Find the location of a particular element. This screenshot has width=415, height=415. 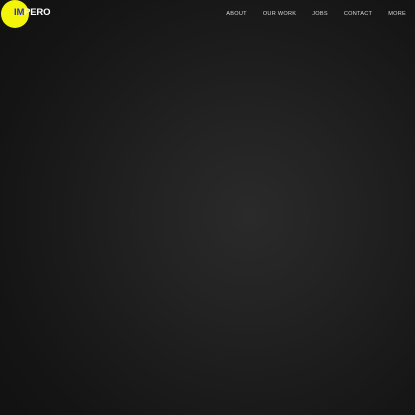

impero-logo-link: IMPERO is located at coordinates (30, 15).